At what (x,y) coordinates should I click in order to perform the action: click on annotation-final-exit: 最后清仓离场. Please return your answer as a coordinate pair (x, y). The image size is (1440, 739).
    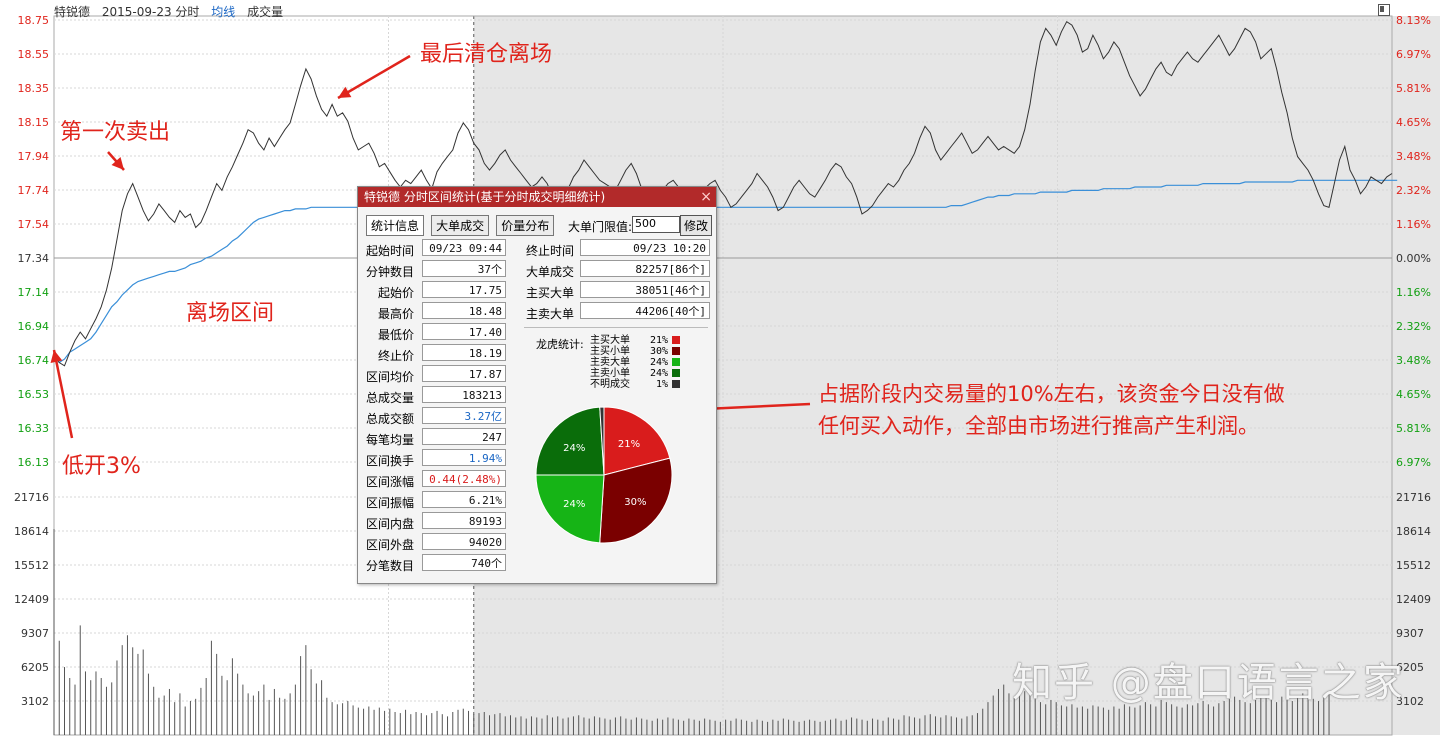
    Looking at the image, I should click on (486, 54).